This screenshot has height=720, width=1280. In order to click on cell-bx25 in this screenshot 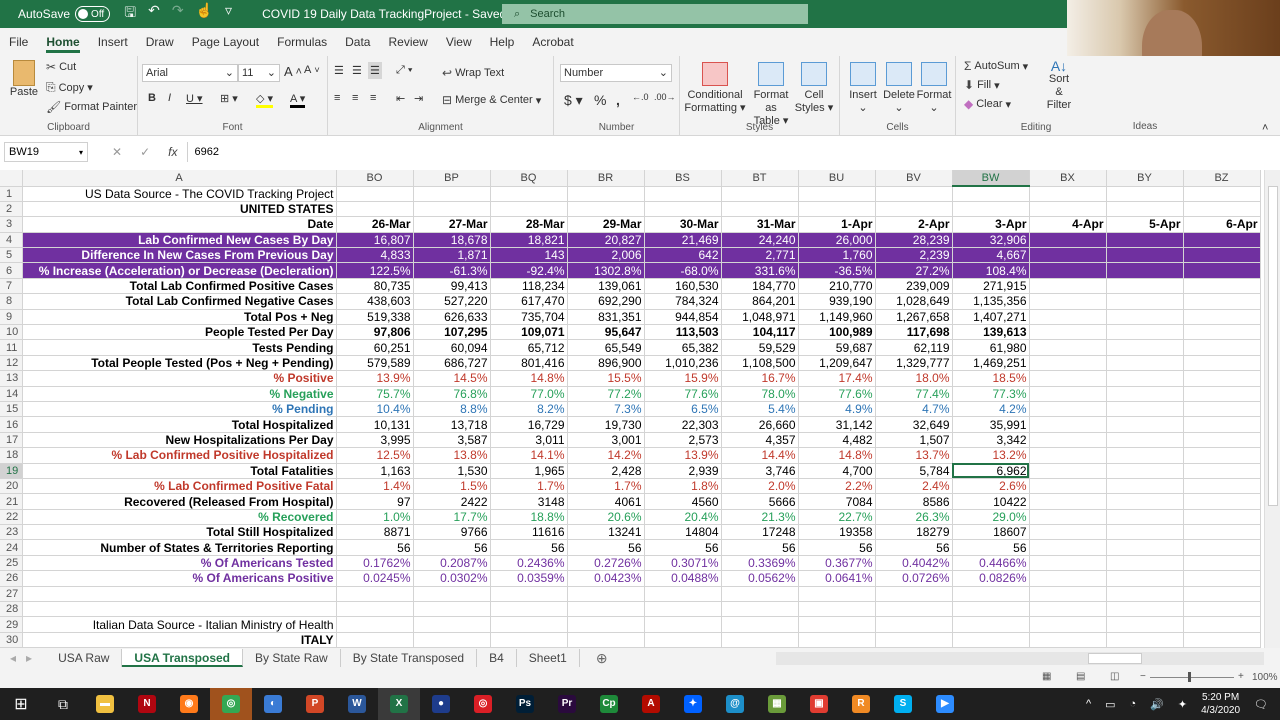, I will do `click(1068, 563)`.